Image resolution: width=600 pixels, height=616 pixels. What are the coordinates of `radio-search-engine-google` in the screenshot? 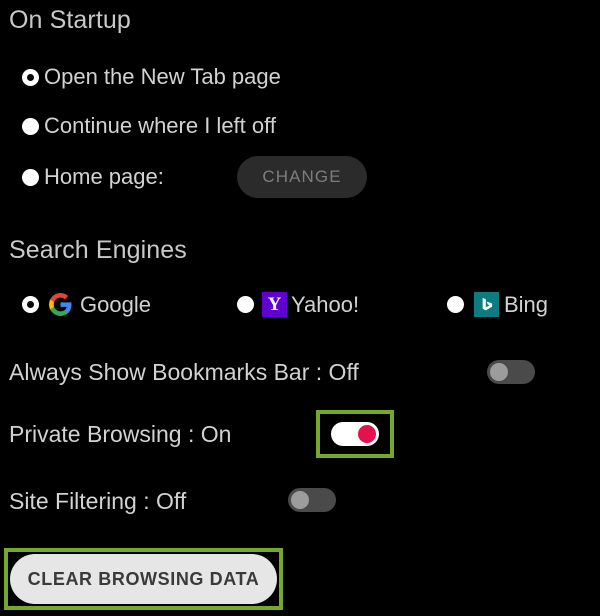 It's located at (30, 304).